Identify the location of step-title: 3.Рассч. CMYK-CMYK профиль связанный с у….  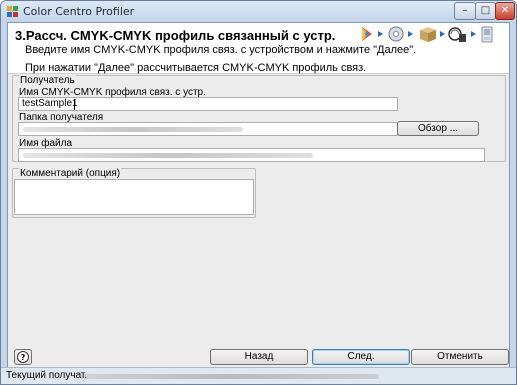
(175, 35).